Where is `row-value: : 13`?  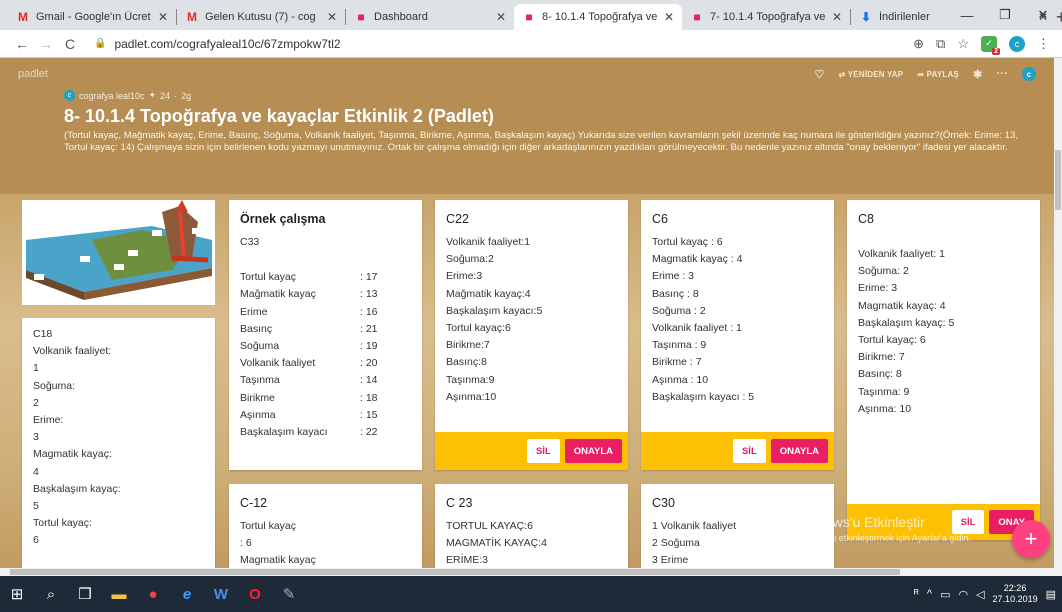 row-value: : 13 is located at coordinates (369, 294).